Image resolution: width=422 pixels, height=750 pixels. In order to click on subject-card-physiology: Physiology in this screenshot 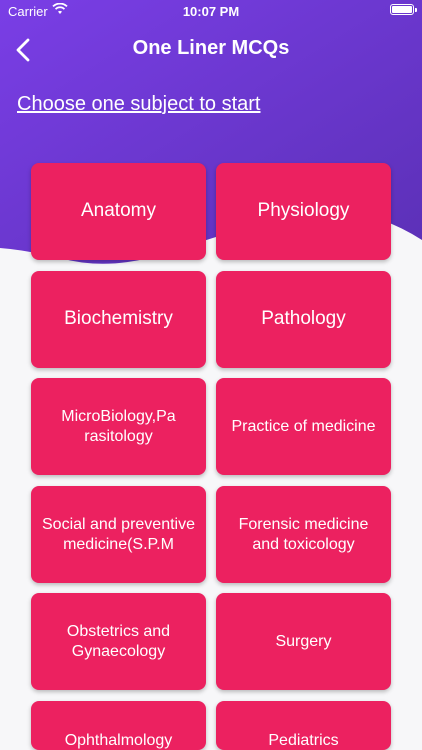, I will do `click(303, 211)`.